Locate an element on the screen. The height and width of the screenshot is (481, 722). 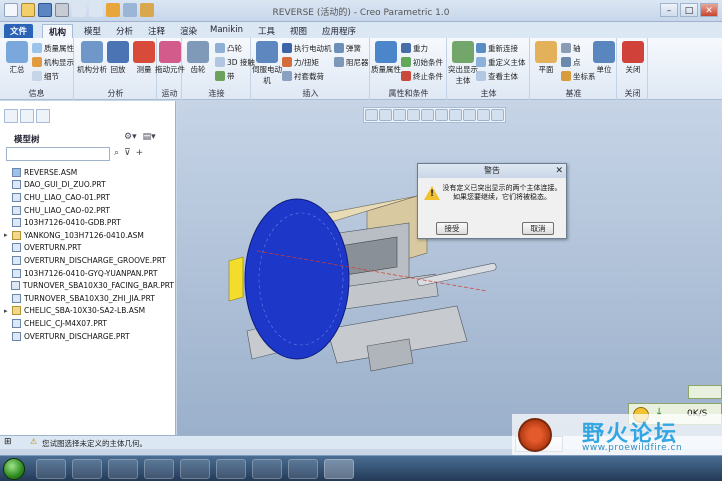
unit-button: 单位 is located at coordinates (604, 58).